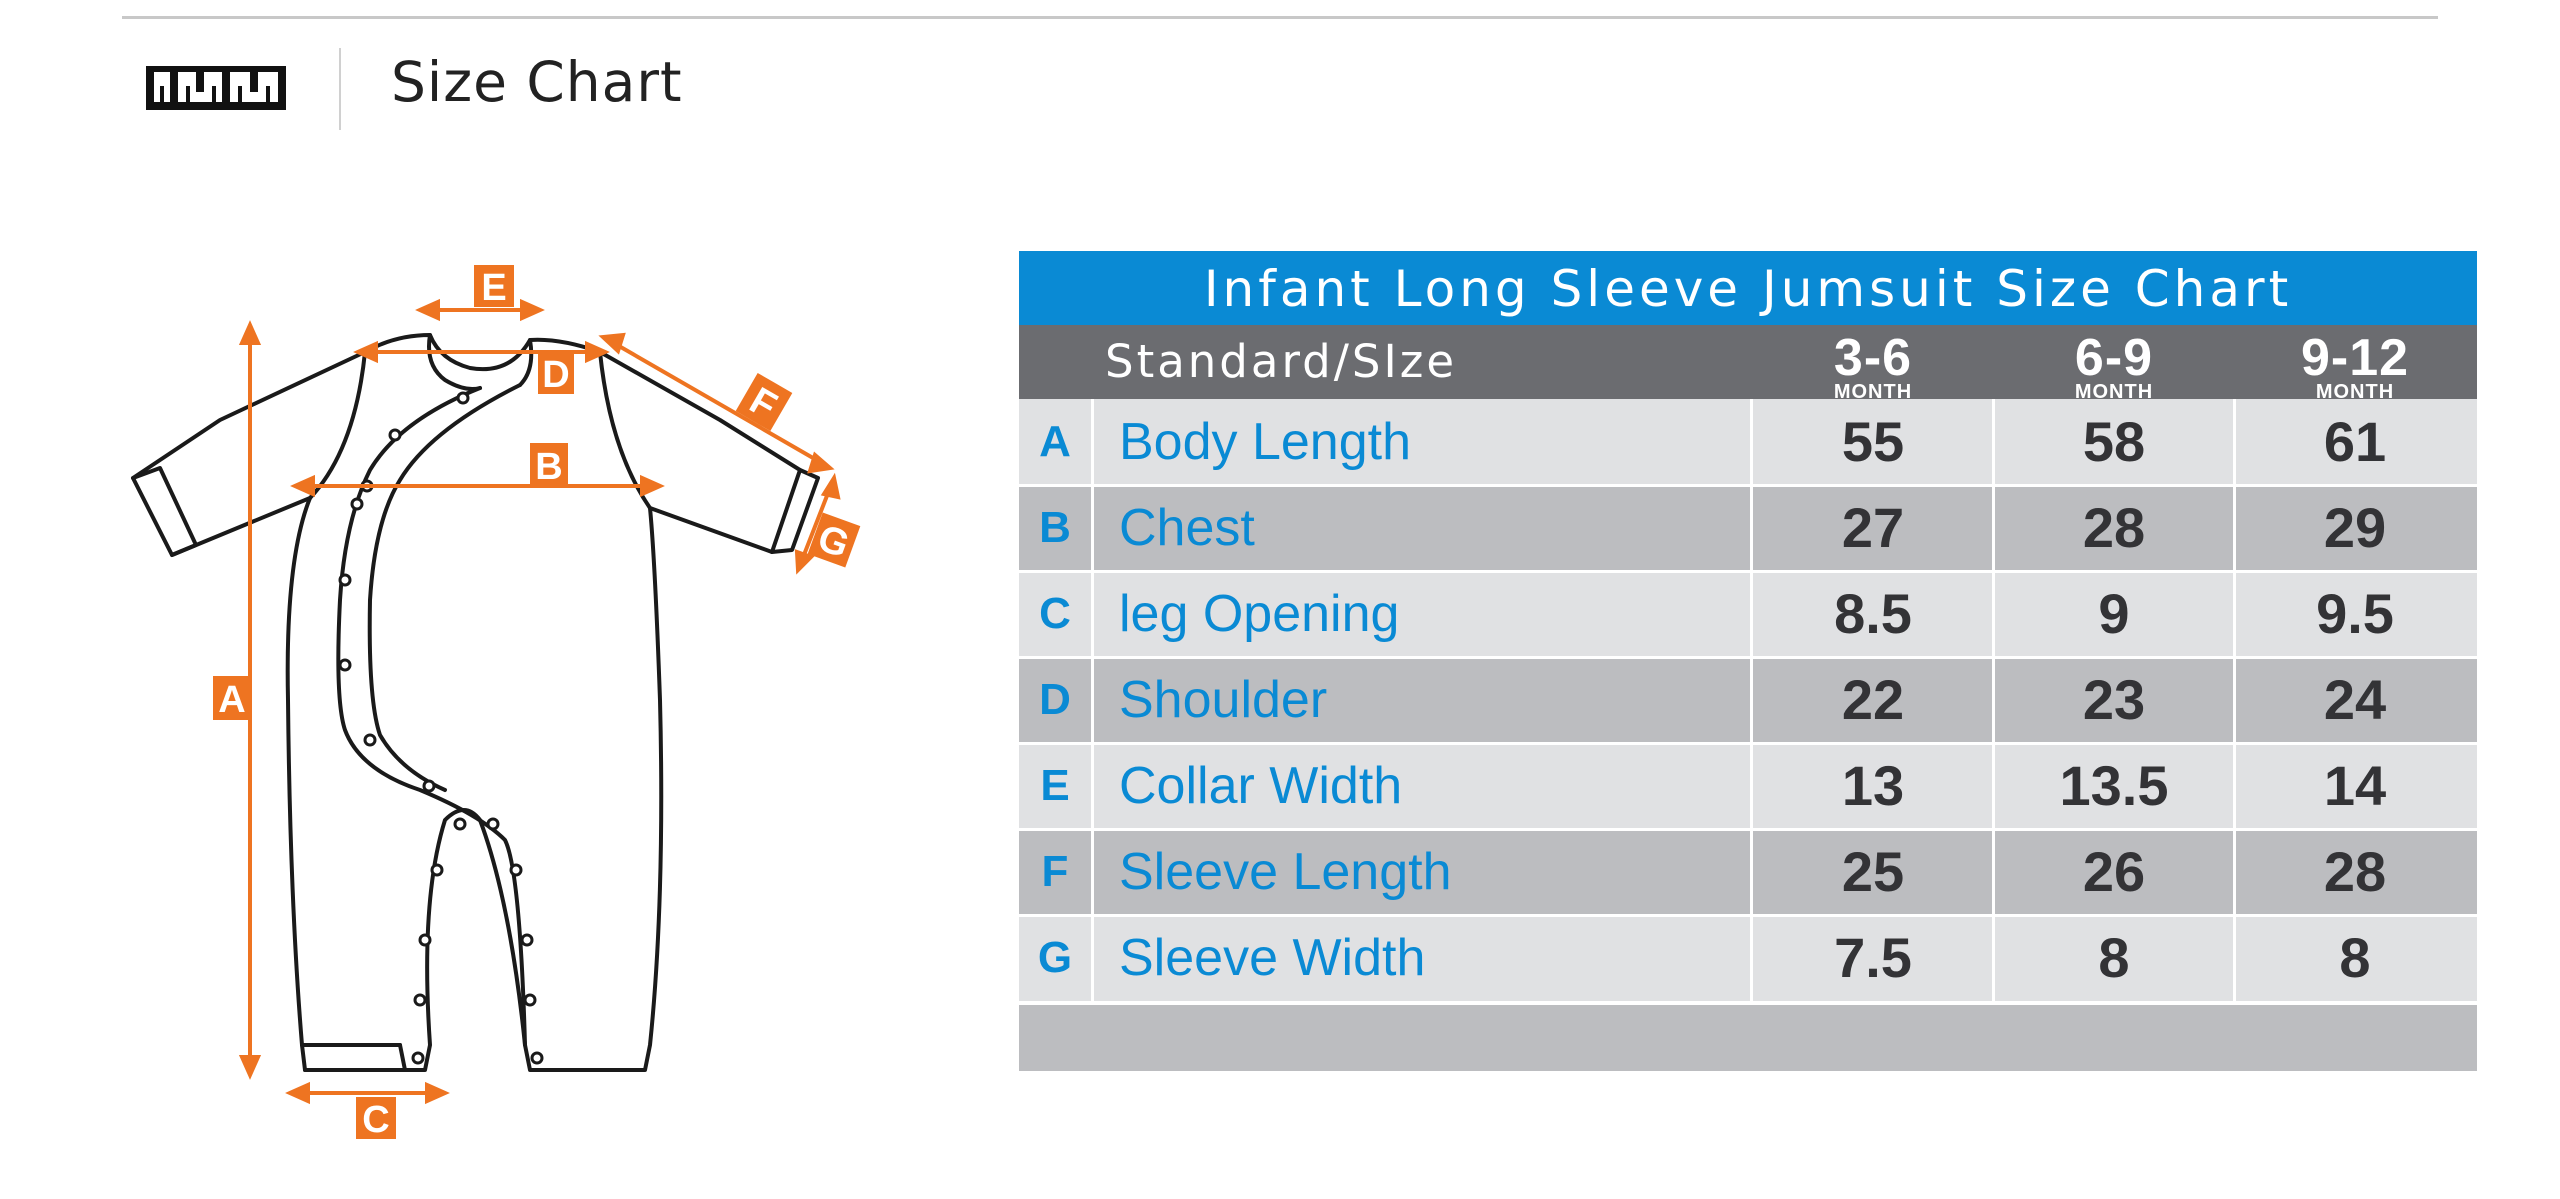 The height and width of the screenshot is (1199, 2560). What do you see at coordinates (493, 288) in the screenshot?
I see `dimension-e-label: E` at bounding box center [493, 288].